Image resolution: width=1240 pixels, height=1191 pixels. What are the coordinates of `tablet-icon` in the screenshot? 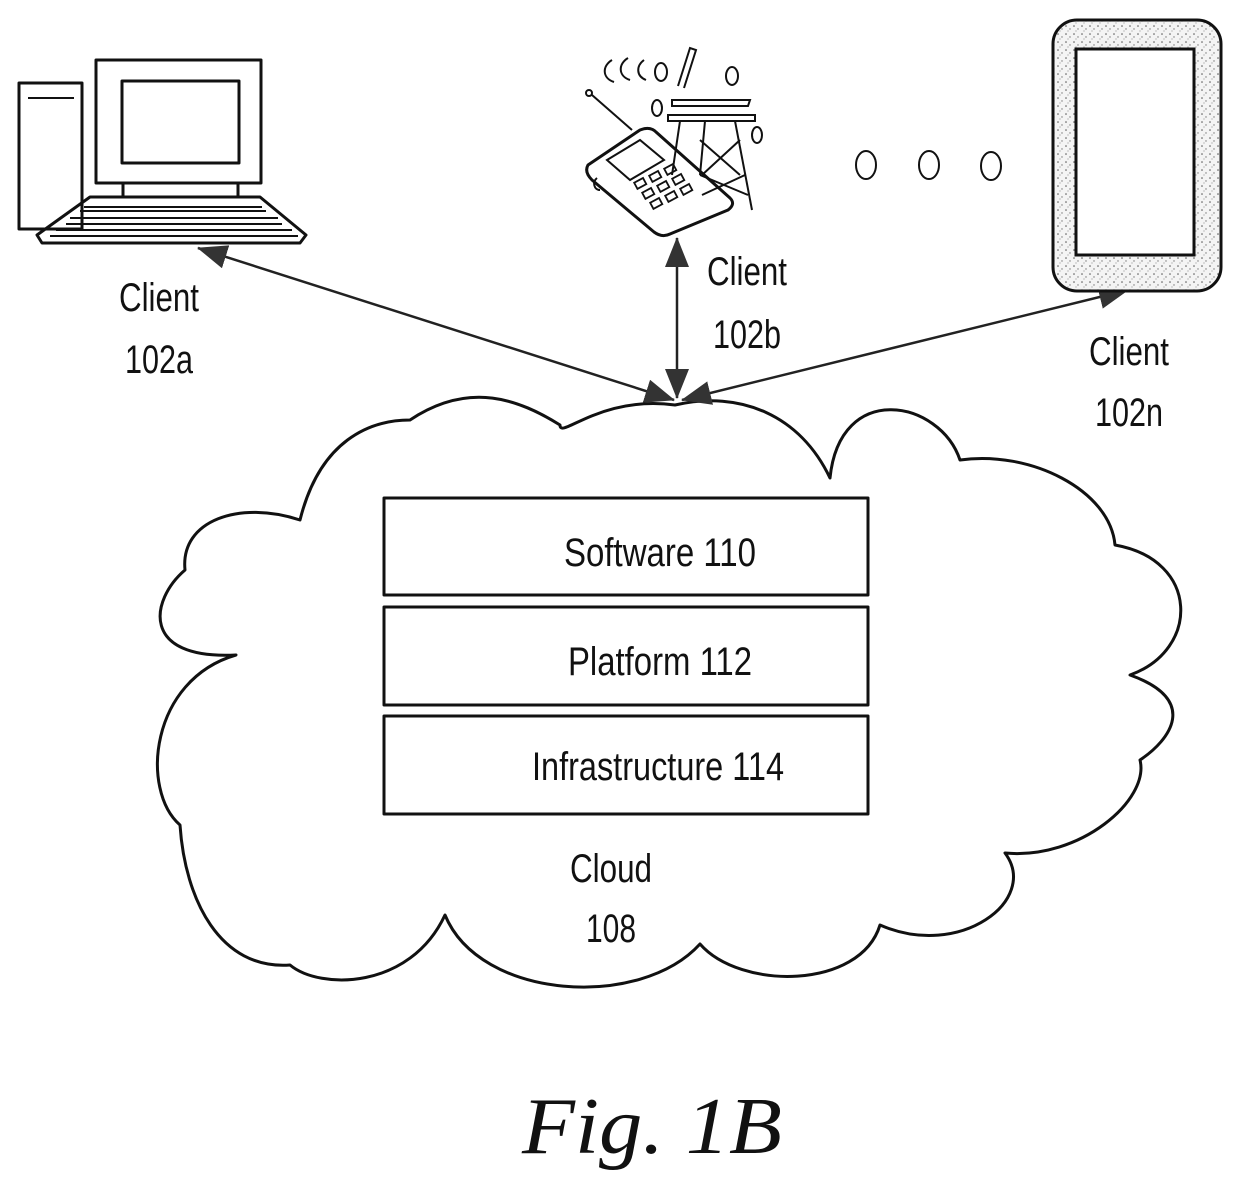 It's located at (1137, 155).